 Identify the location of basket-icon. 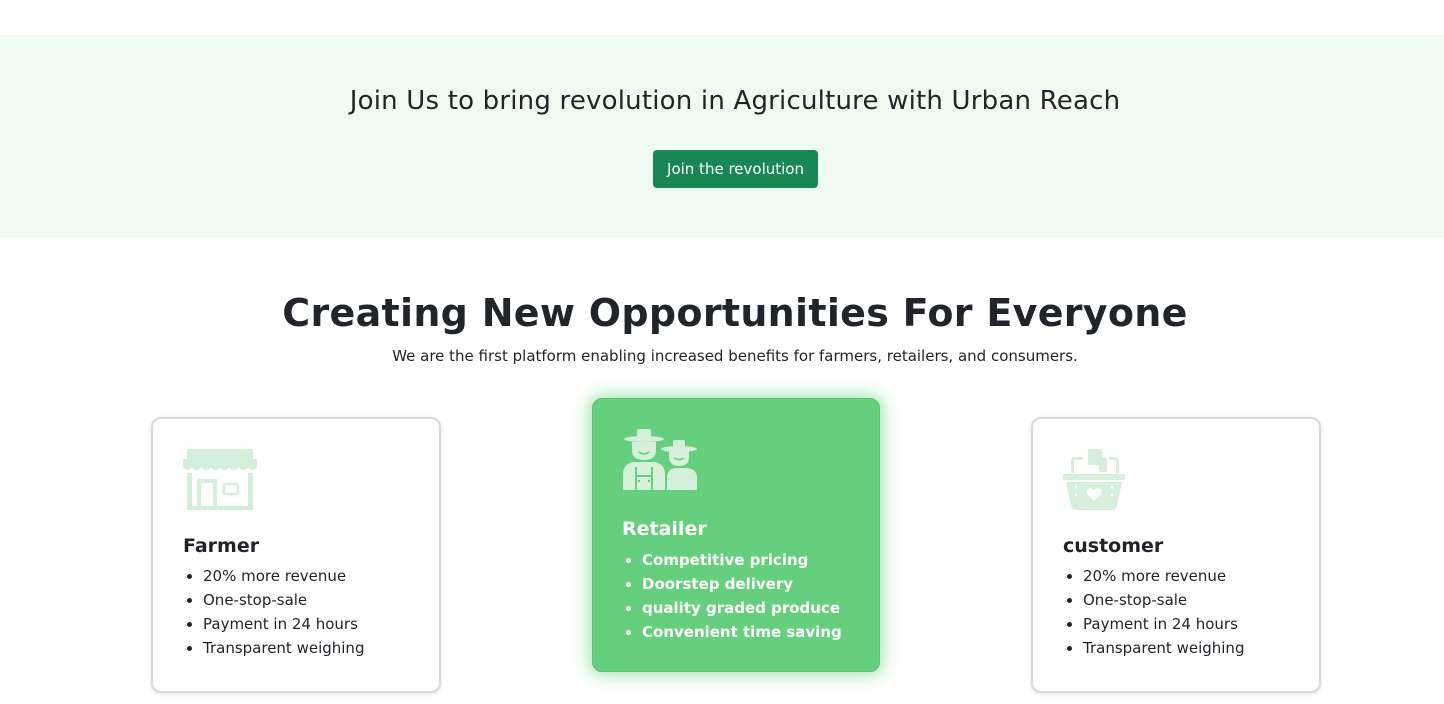
(1100, 480).